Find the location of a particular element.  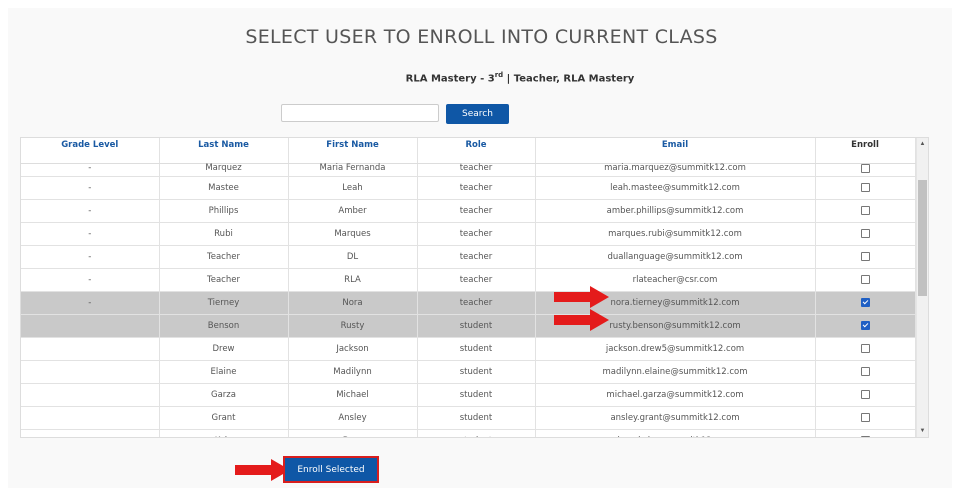

cell-email: madilynn.elaine@summitk12.com is located at coordinates (675, 372).